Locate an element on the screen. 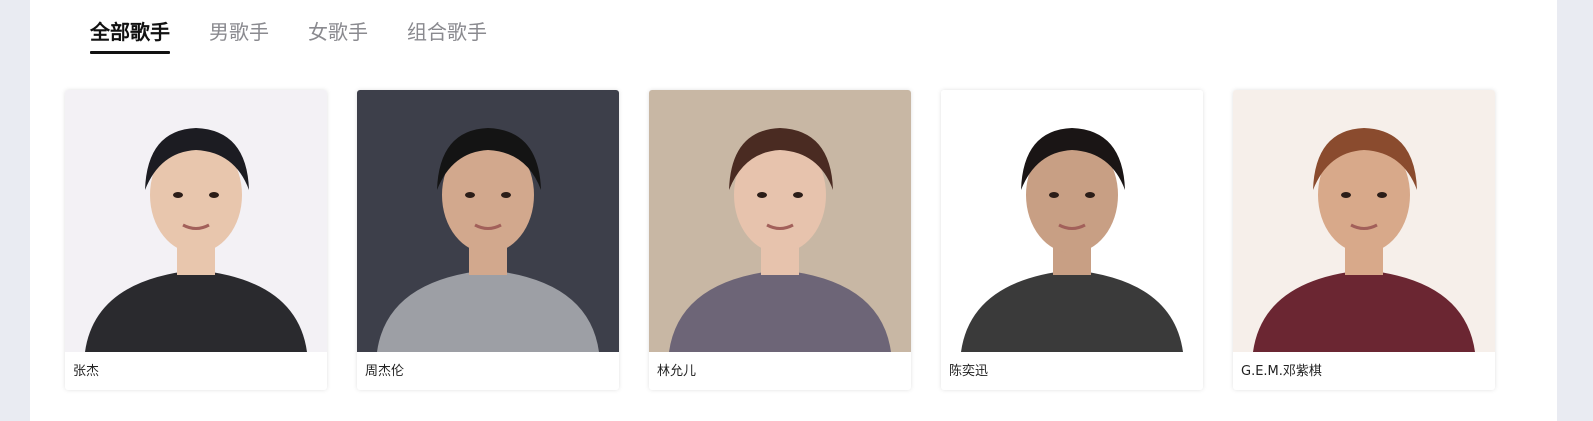  singer-name: G.E.M.邓紫棋 is located at coordinates (1364, 371).